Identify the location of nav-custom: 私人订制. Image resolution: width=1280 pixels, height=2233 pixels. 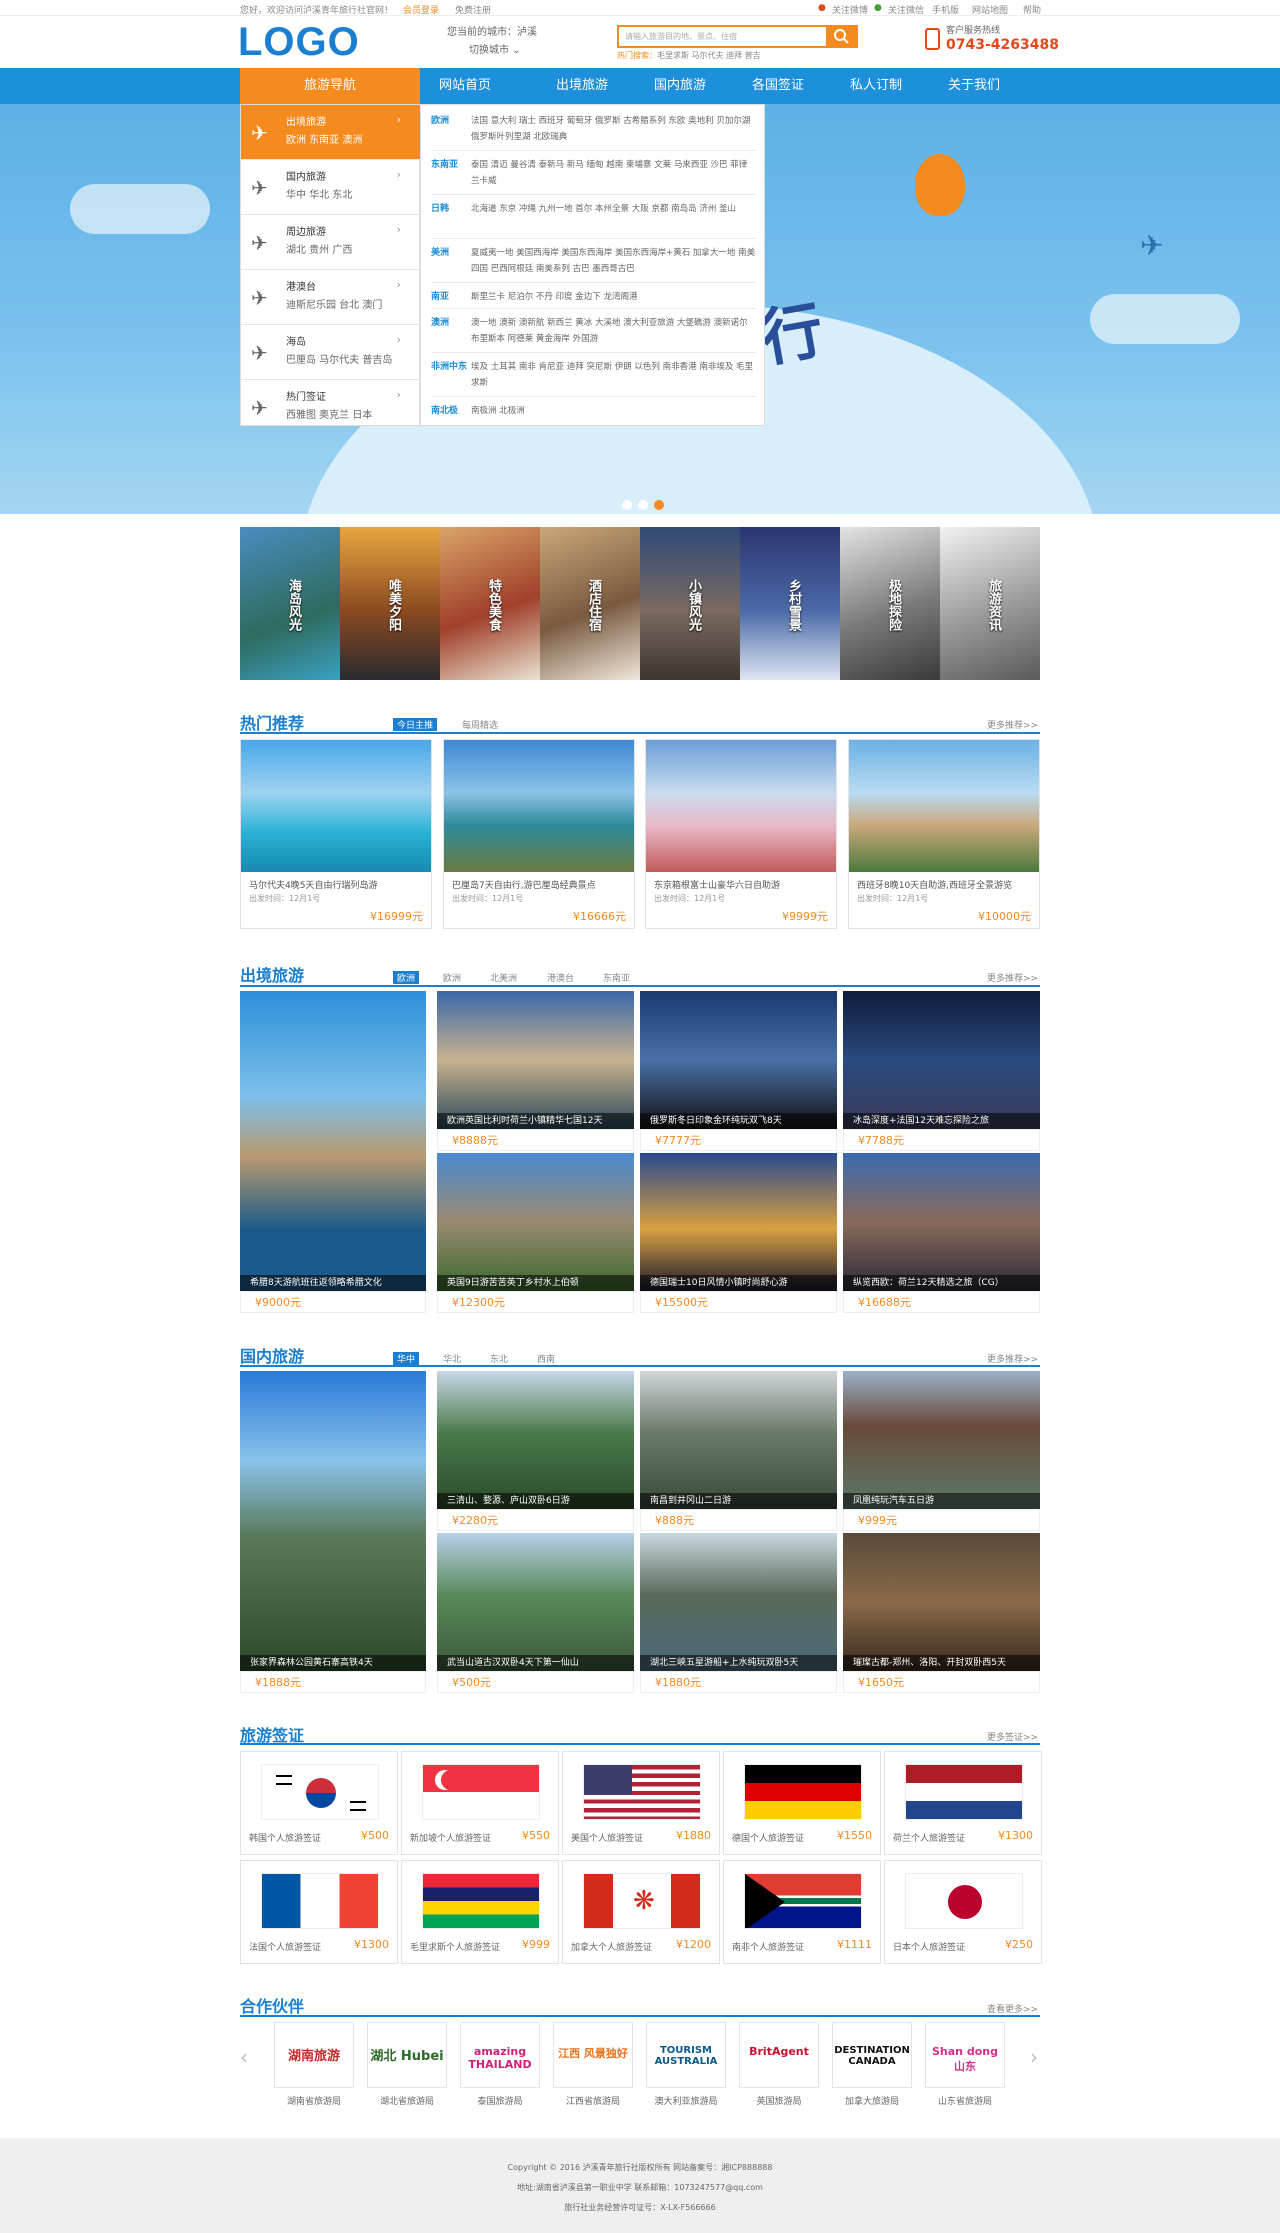
(876, 86).